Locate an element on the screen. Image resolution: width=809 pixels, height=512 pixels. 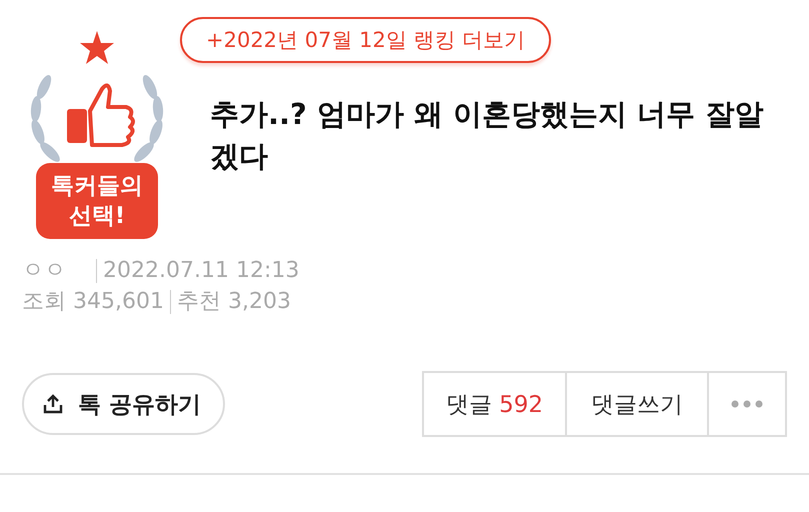
view-count: 조회 345,601 is located at coordinates (93, 302).